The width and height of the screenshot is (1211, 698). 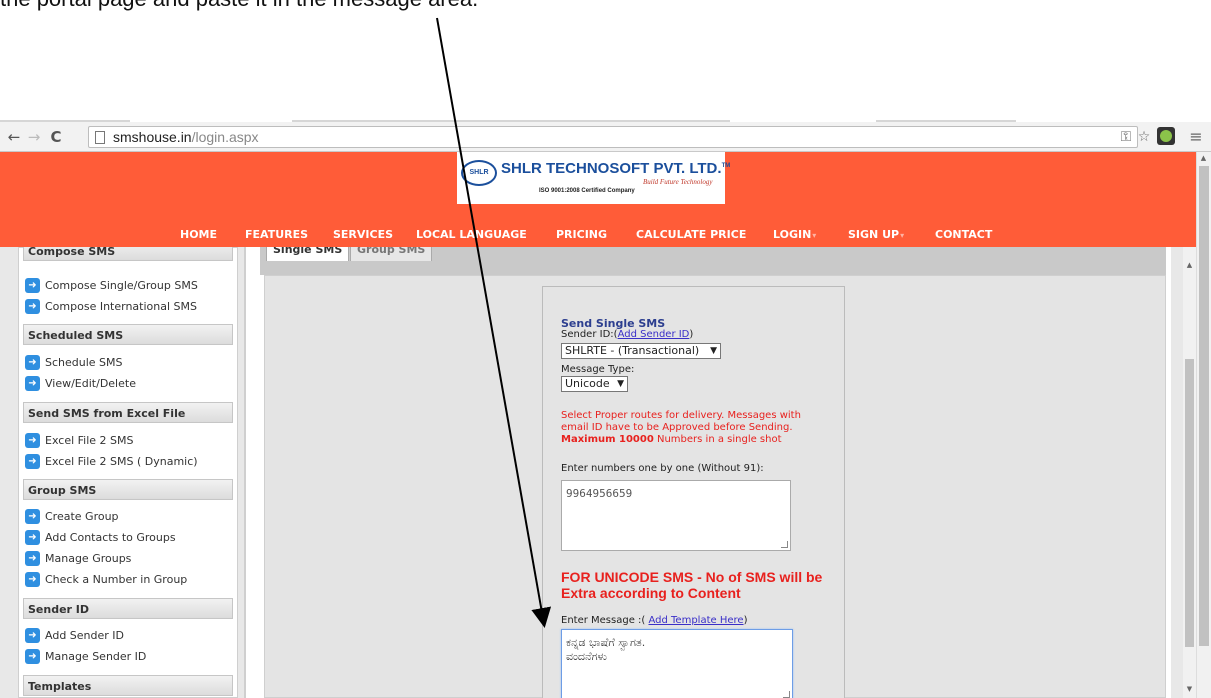 What do you see at coordinates (128, 489) in the screenshot?
I see `sidebar-section-group: Group SMS` at bounding box center [128, 489].